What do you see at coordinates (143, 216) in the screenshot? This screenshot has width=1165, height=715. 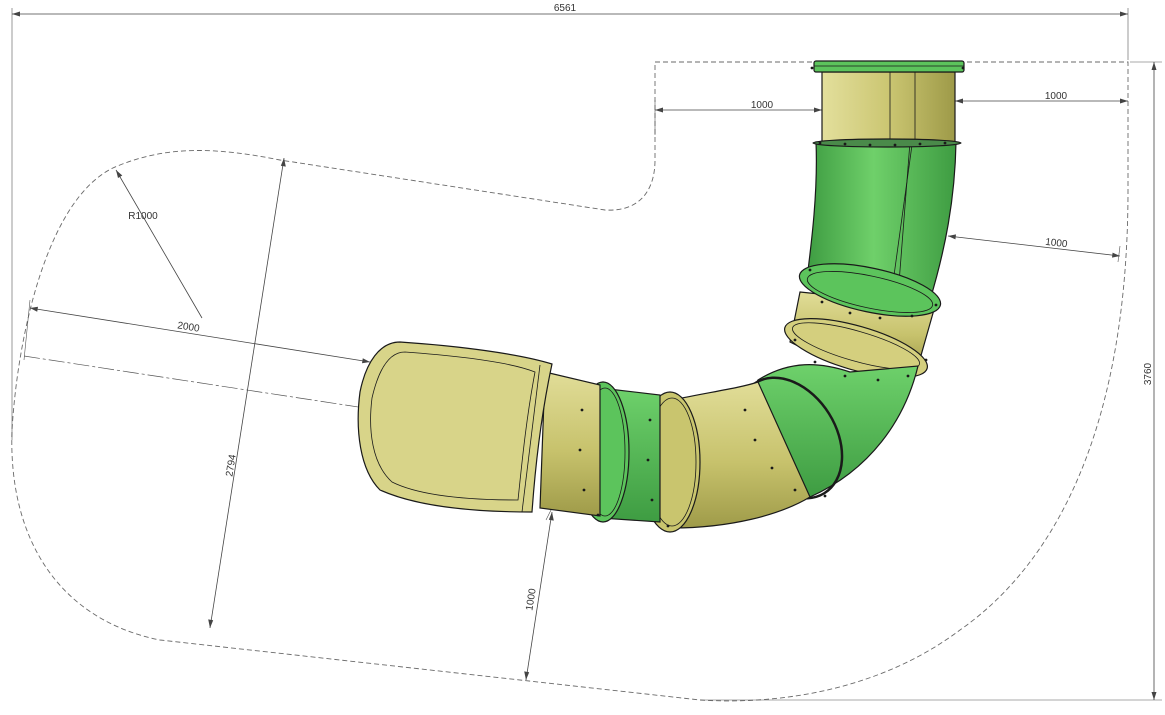 I see `dimension-label-radius: R1000` at bounding box center [143, 216].